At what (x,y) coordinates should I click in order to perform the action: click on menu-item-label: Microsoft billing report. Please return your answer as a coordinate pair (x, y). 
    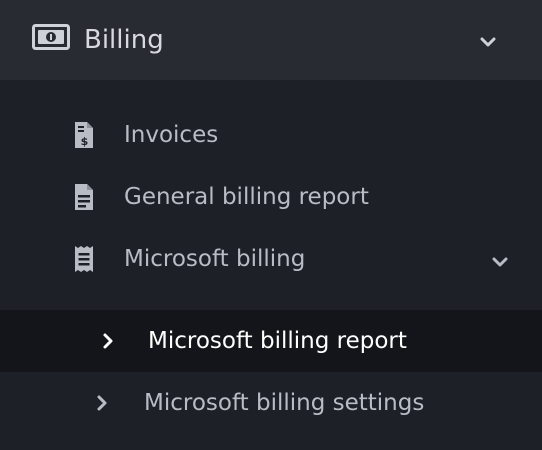
    Looking at the image, I should click on (277, 341).